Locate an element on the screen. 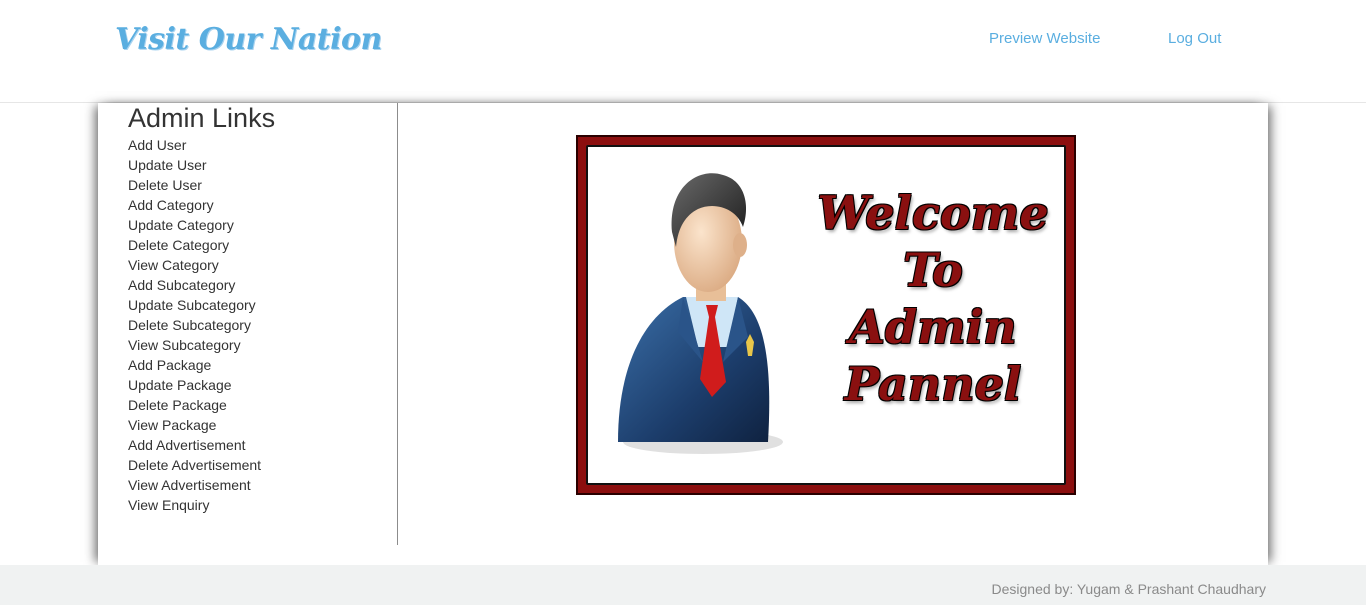 This screenshot has width=1366, height=605. list-item: Update Package is located at coordinates (194, 385).